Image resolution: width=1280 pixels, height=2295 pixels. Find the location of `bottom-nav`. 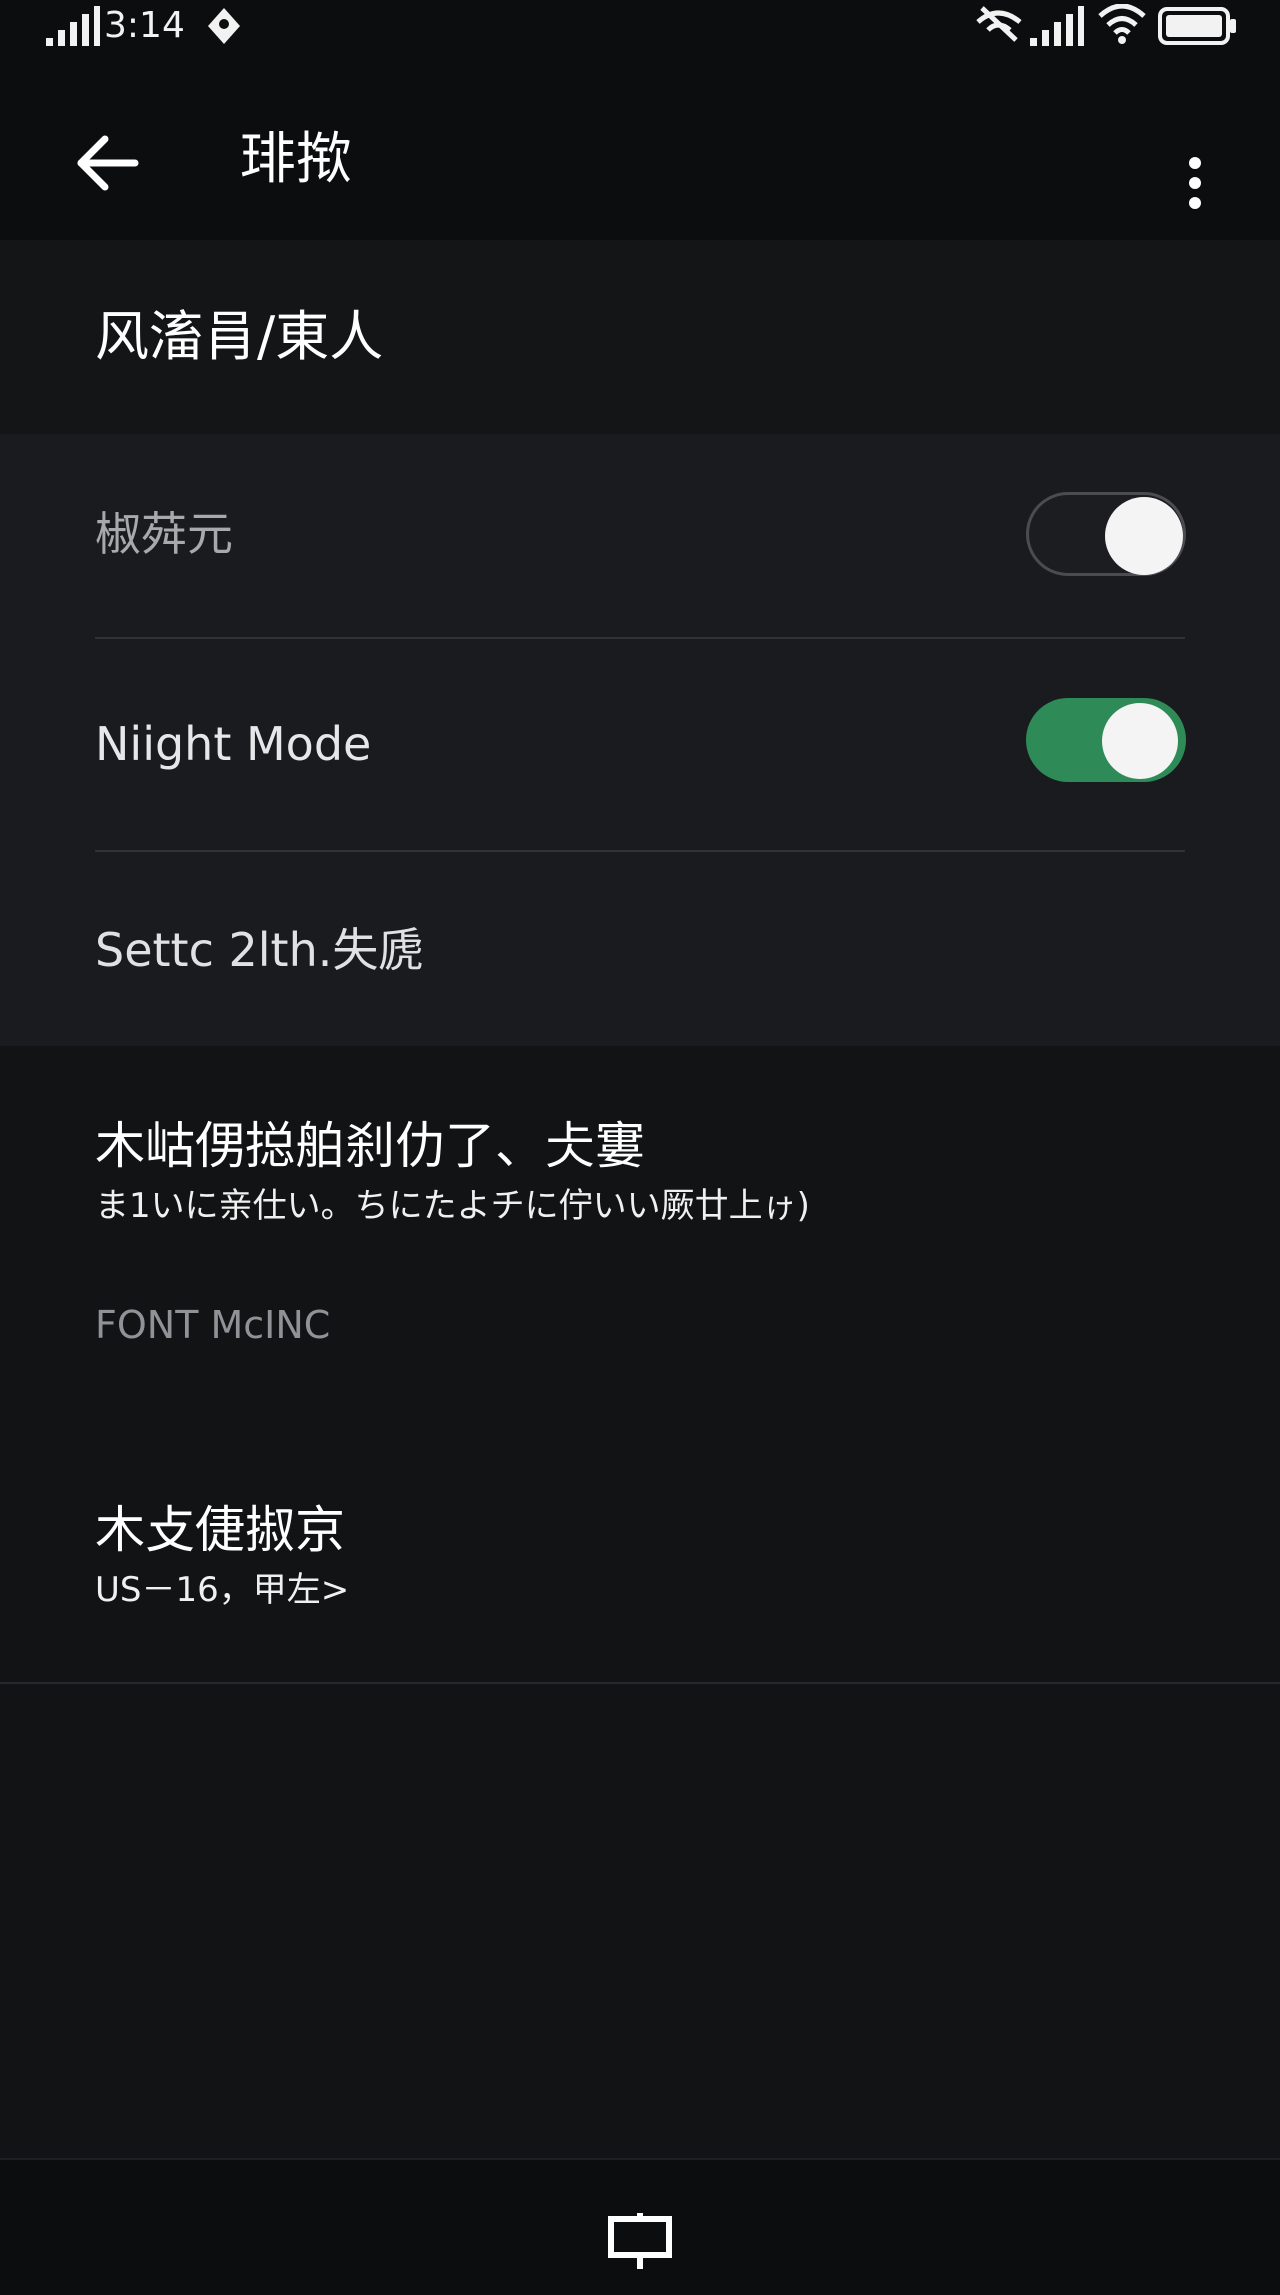

bottom-nav is located at coordinates (640, 2226).